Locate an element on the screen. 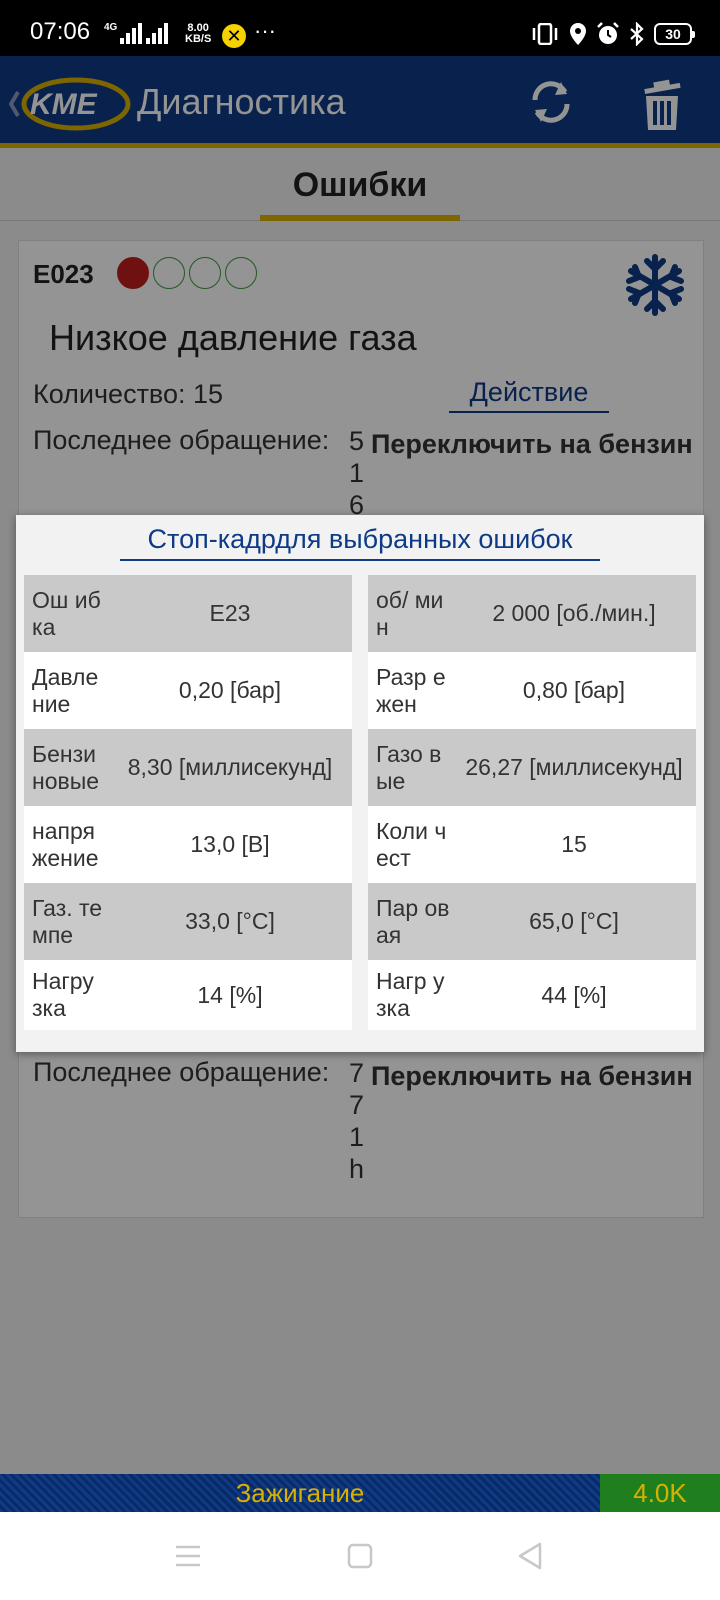 This screenshot has height=1600, width=720. notification-icon: ✕ is located at coordinates (234, 36).